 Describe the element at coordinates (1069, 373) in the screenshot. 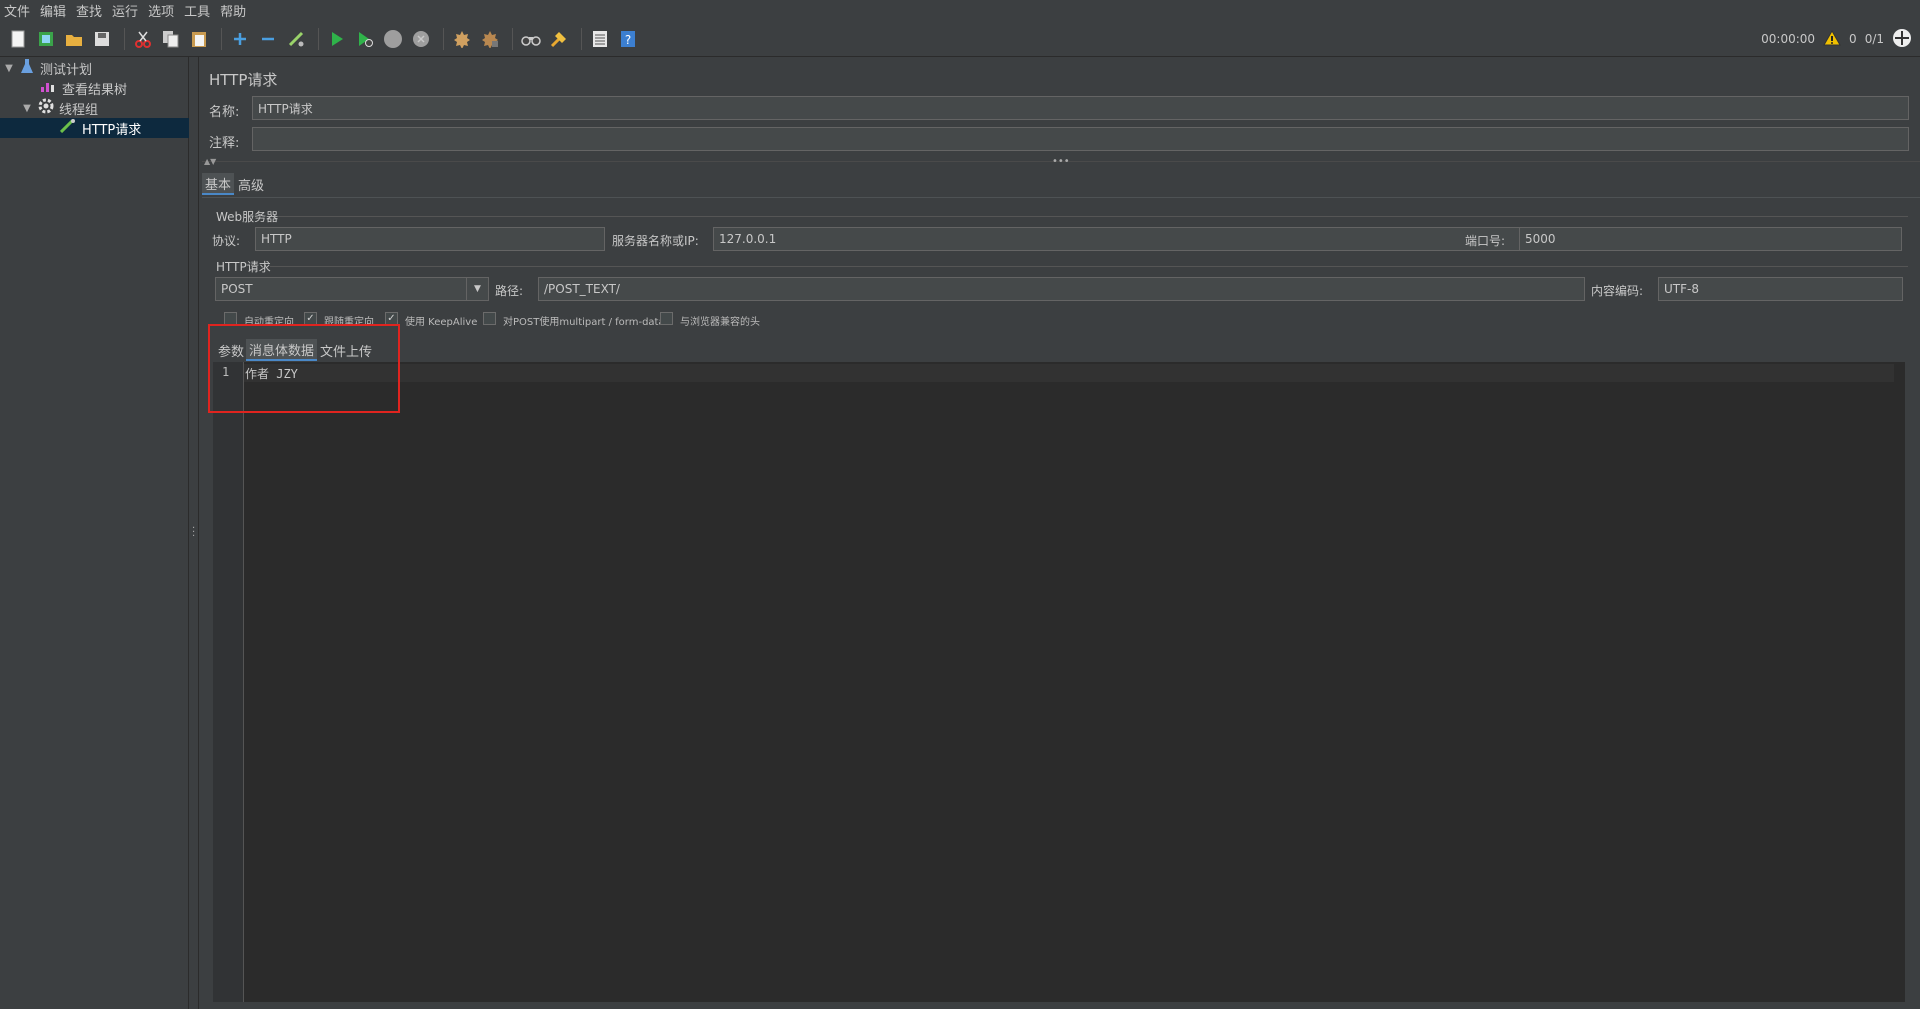

I see `current-line-highlight` at that location.